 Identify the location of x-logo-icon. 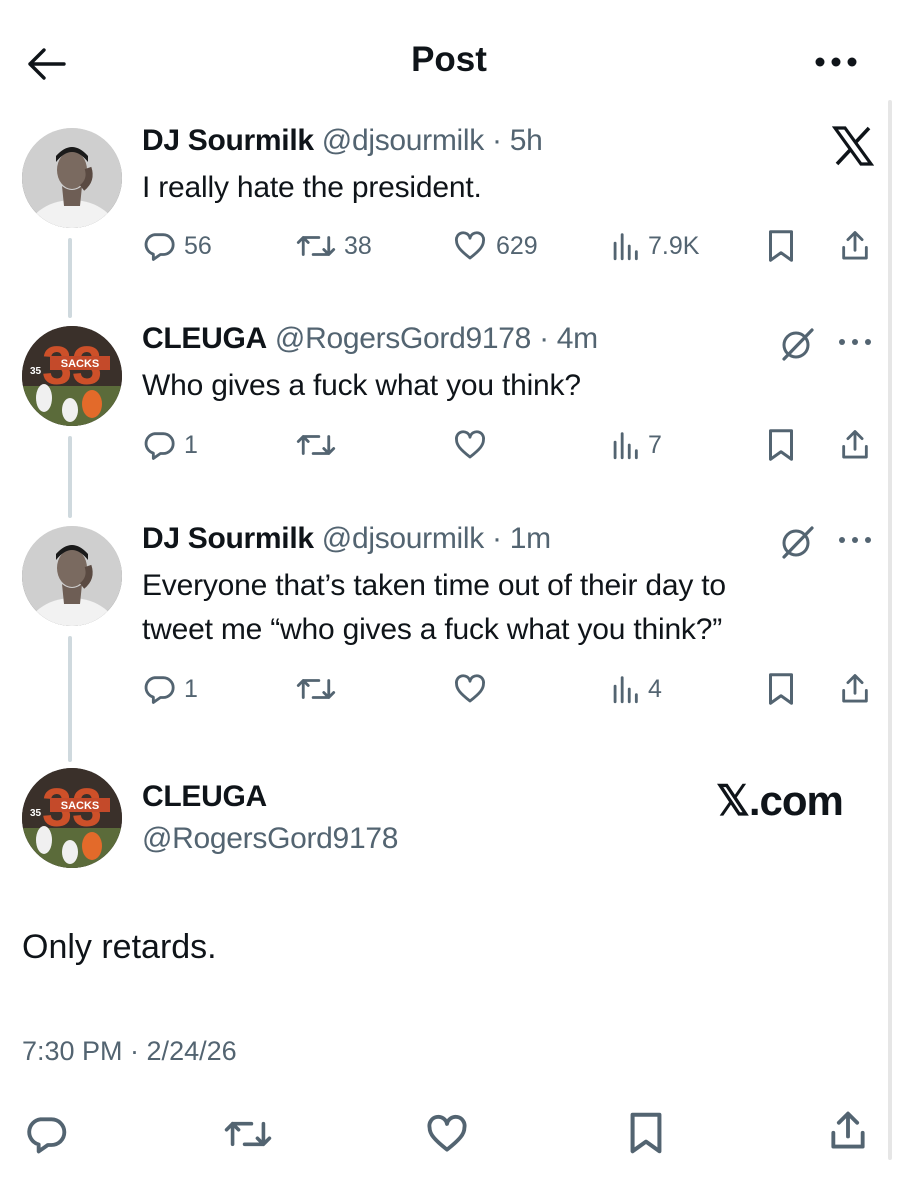
(853, 146).